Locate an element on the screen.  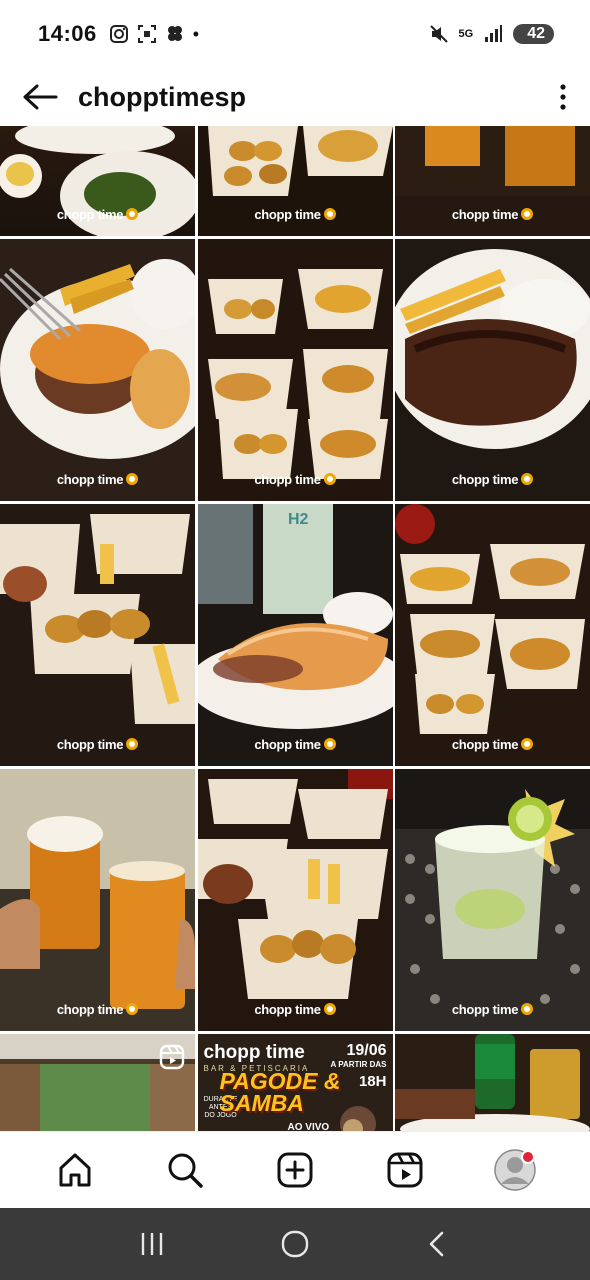
system-navigation is located at coordinates (295, 1244).